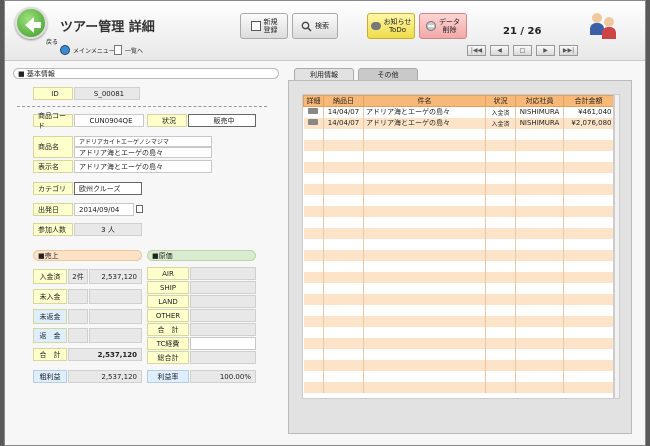 The image size is (650, 446). Describe the element at coordinates (146, 73) in the screenshot. I see `basic-info-header: ■ 基本情報` at that location.